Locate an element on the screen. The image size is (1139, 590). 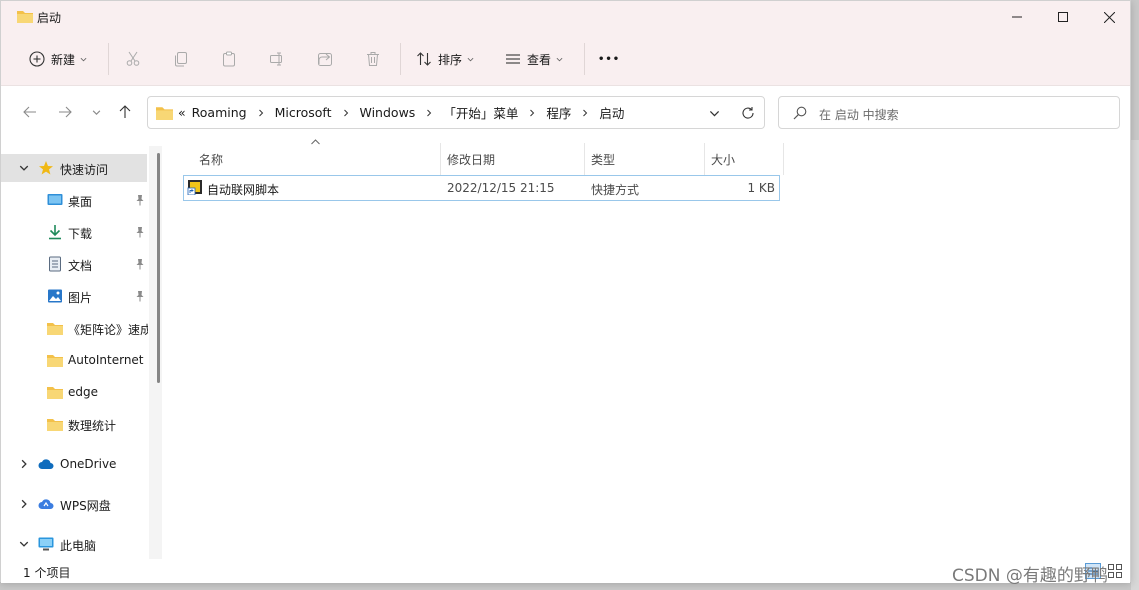
more-options-button: ••• is located at coordinates (609, 59).